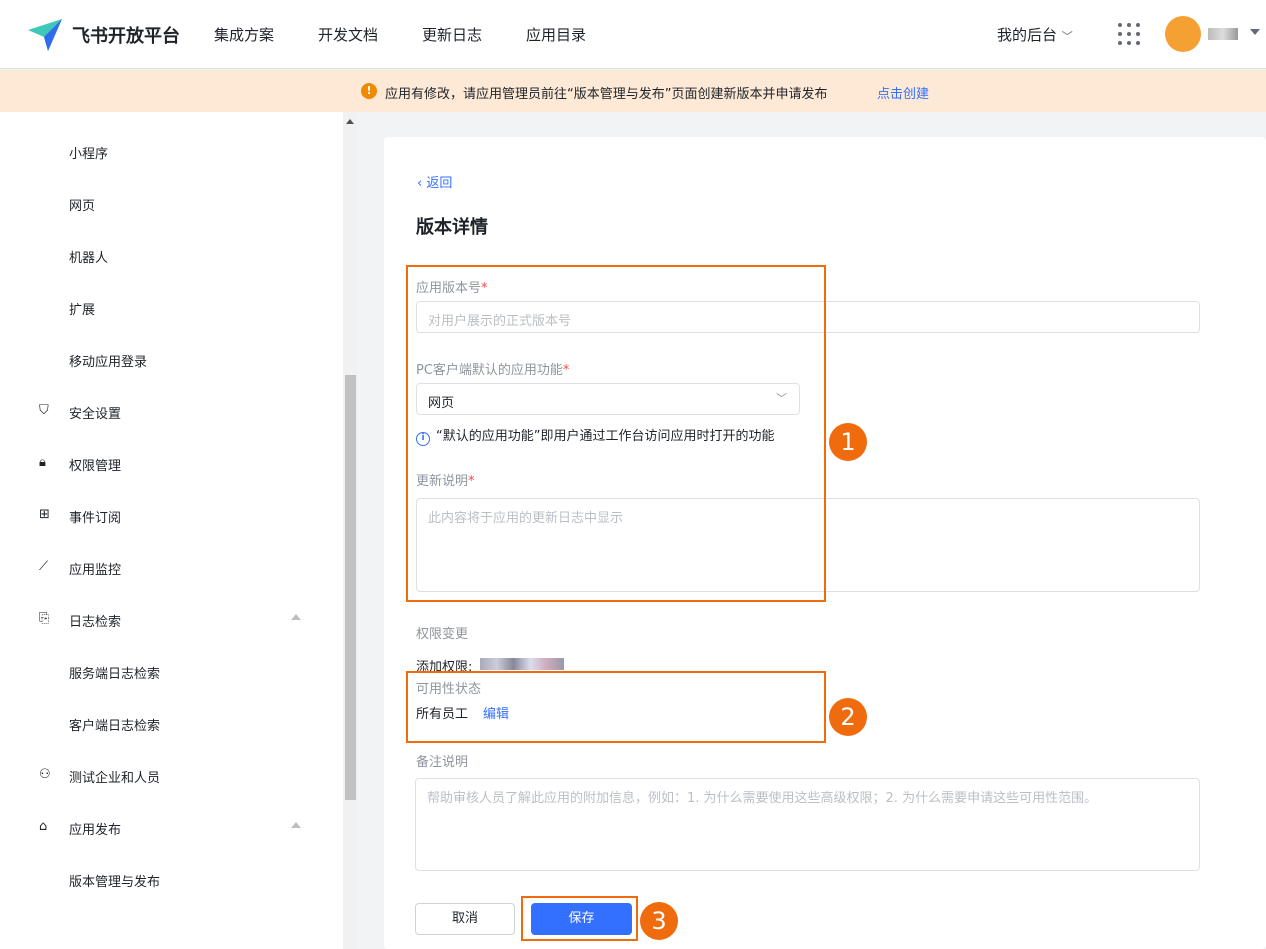  I want to click on caret-down-icon, so click(1255, 34).